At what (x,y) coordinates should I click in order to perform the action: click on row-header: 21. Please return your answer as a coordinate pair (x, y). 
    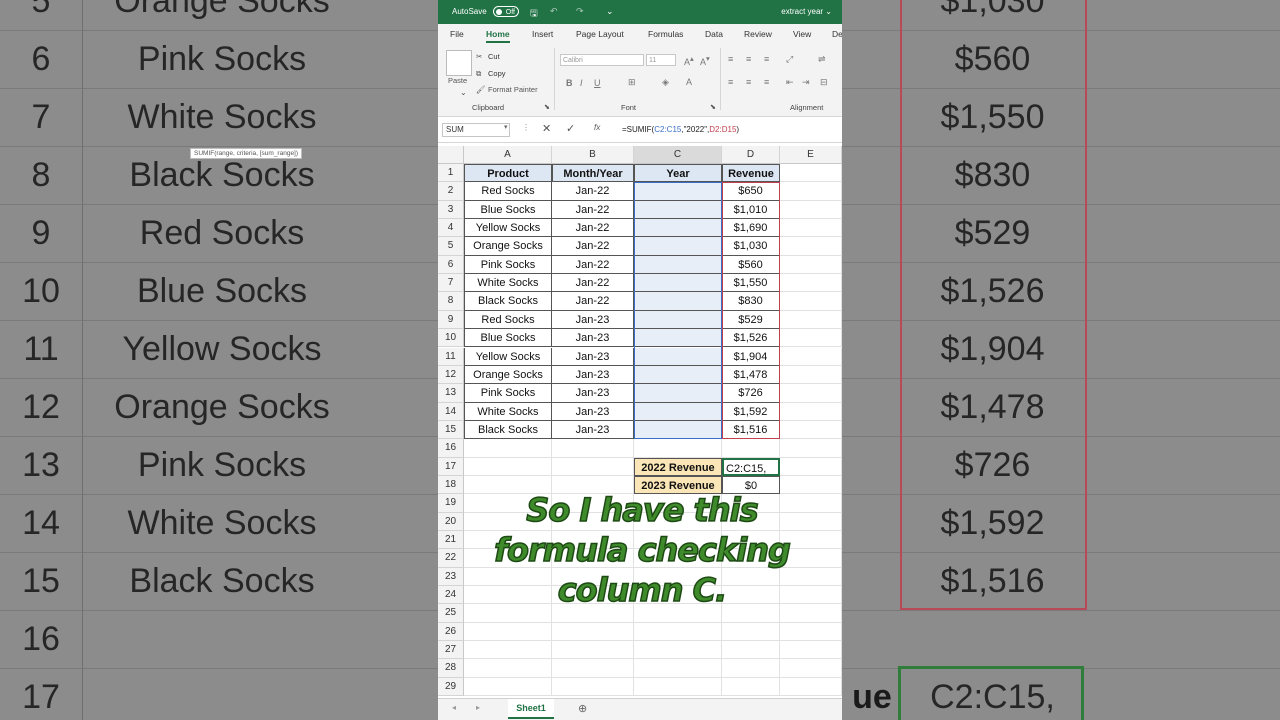
    Looking at the image, I should click on (451, 540).